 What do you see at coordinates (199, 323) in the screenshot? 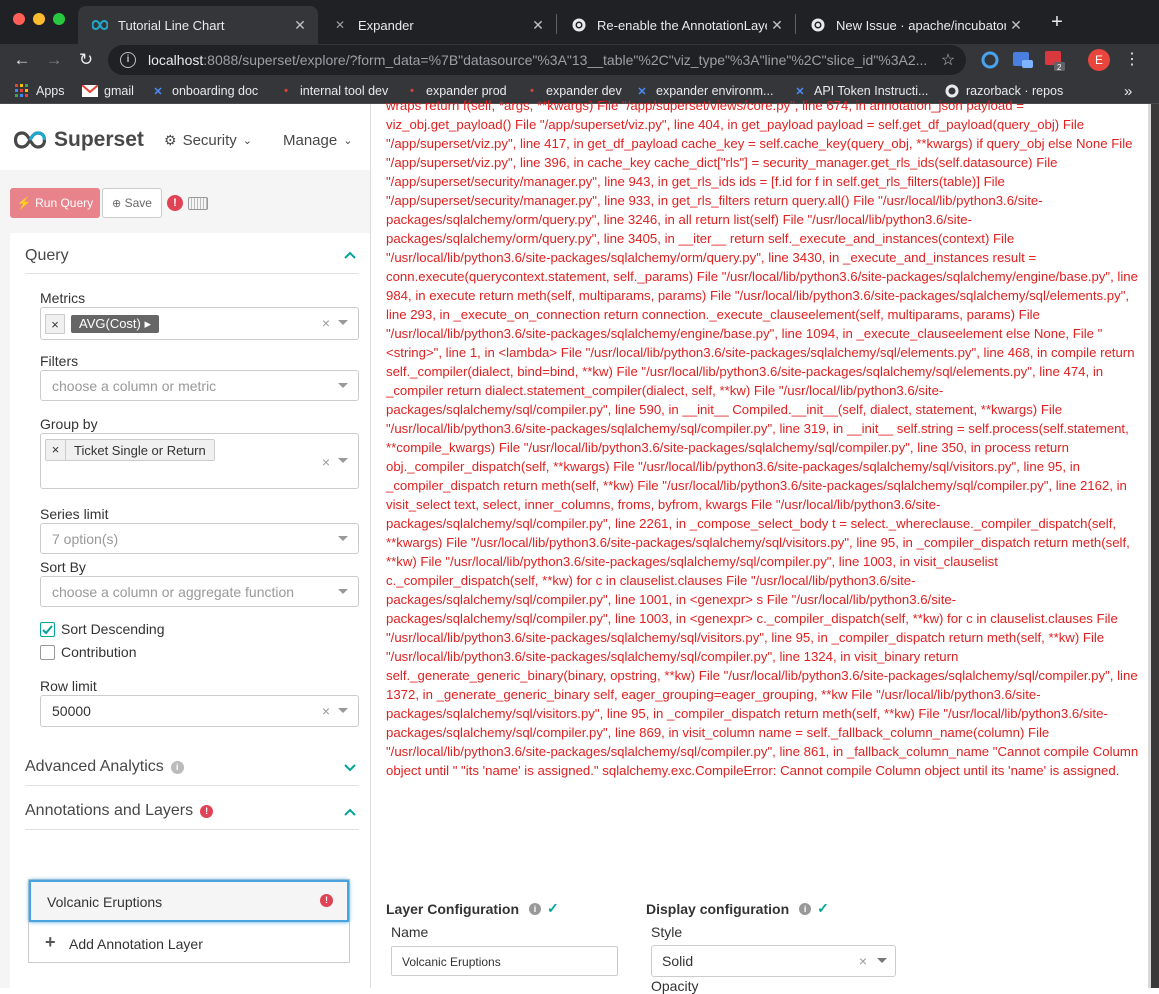
I see `metrics-select: × AVG(Cost) ▸ ×` at bounding box center [199, 323].